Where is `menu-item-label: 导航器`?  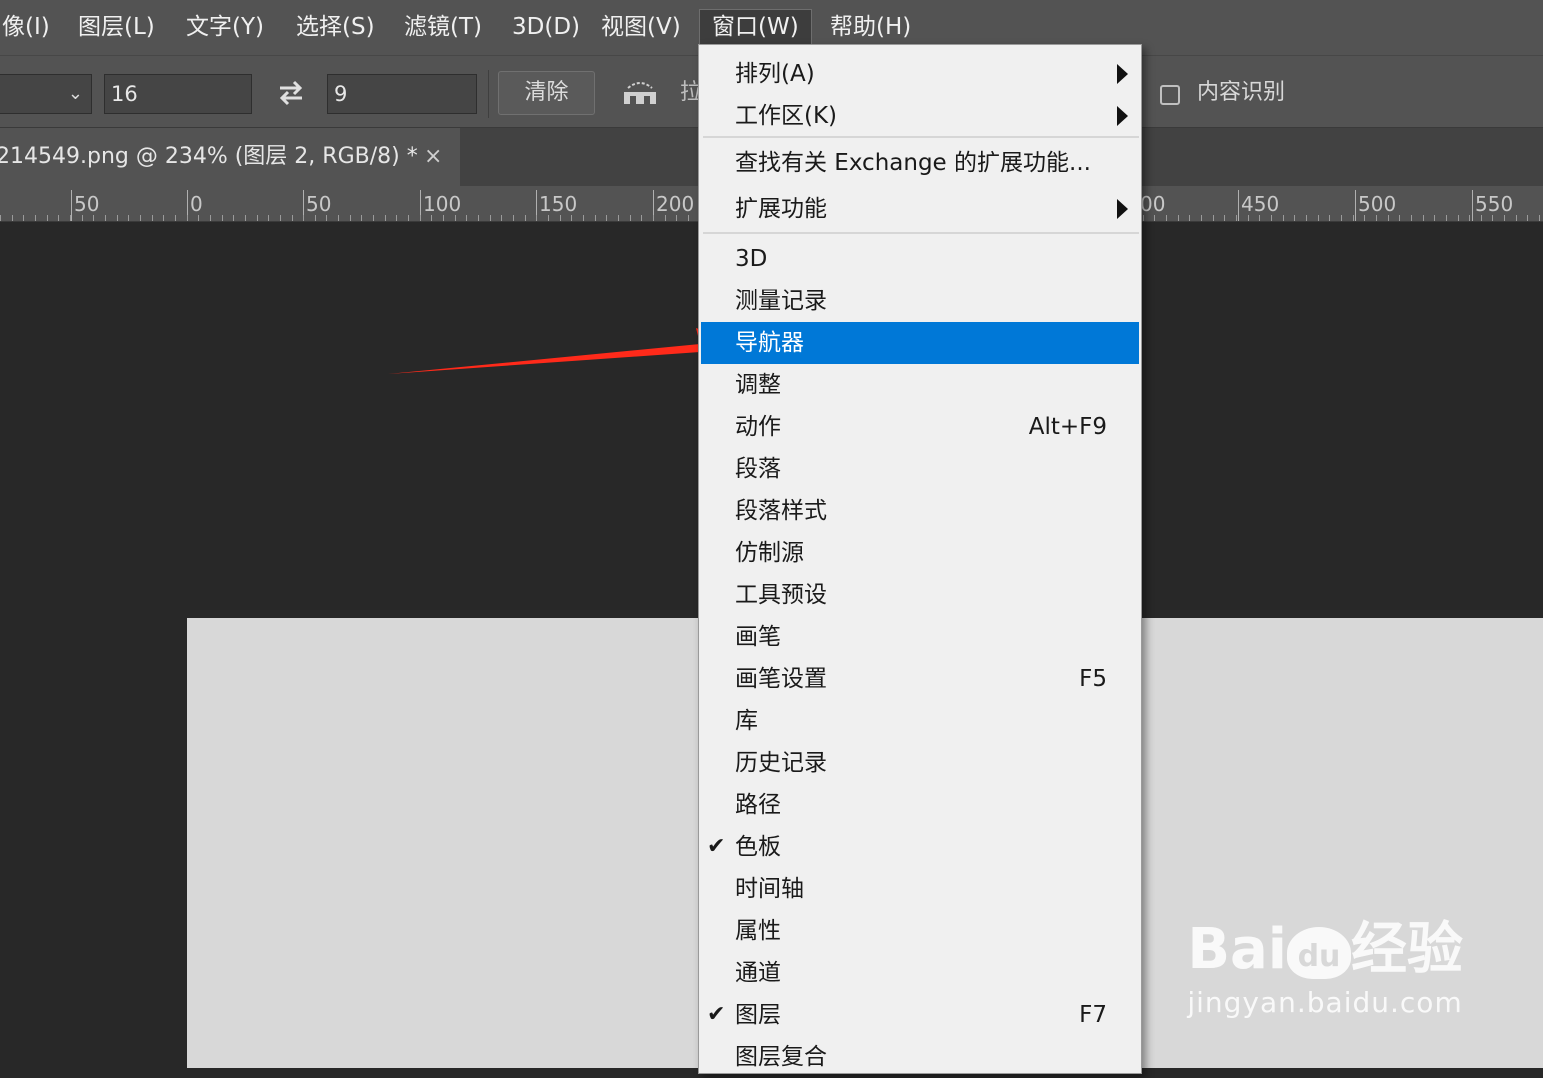
menu-item-label: 导航器 is located at coordinates (769, 343).